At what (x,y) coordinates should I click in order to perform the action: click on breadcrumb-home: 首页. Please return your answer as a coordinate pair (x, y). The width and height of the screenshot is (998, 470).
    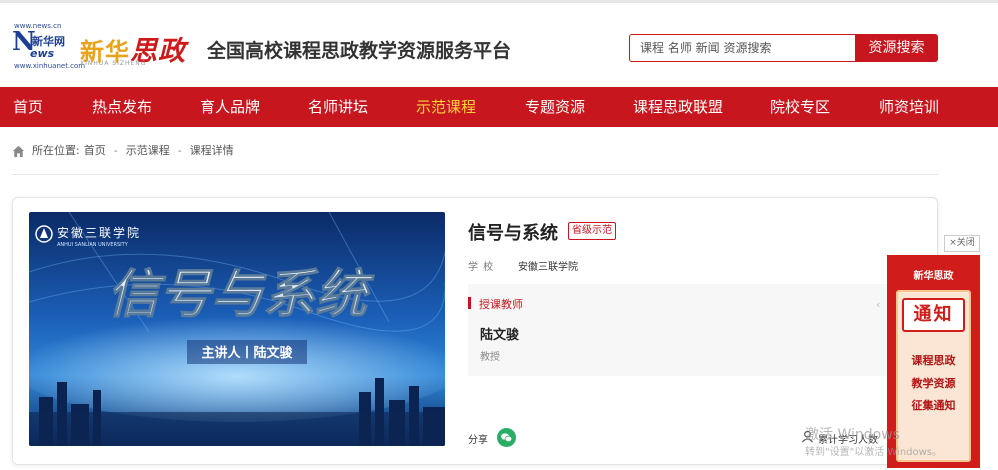
    Looking at the image, I should click on (95, 151).